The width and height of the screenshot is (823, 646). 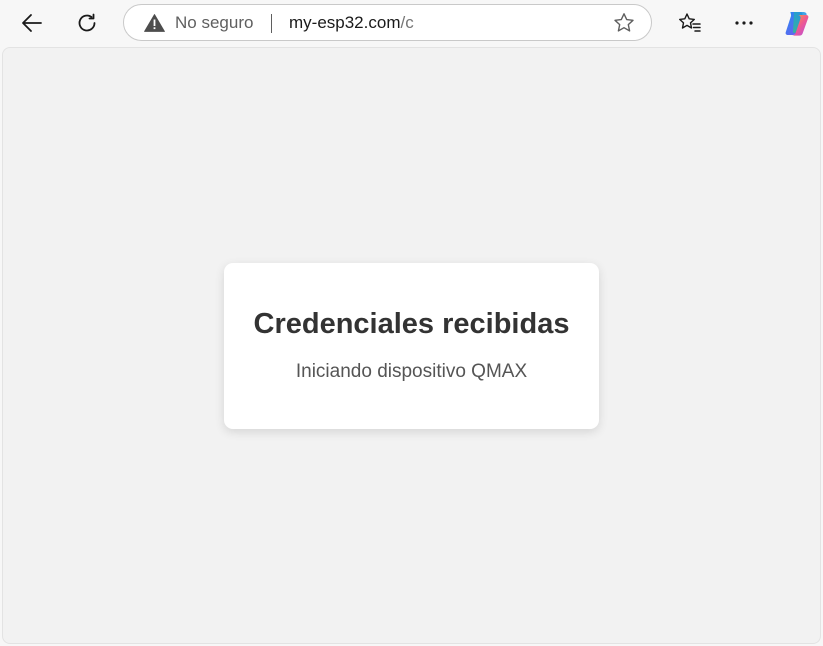 I want to click on copilot-button, so click(x=797, y=23).